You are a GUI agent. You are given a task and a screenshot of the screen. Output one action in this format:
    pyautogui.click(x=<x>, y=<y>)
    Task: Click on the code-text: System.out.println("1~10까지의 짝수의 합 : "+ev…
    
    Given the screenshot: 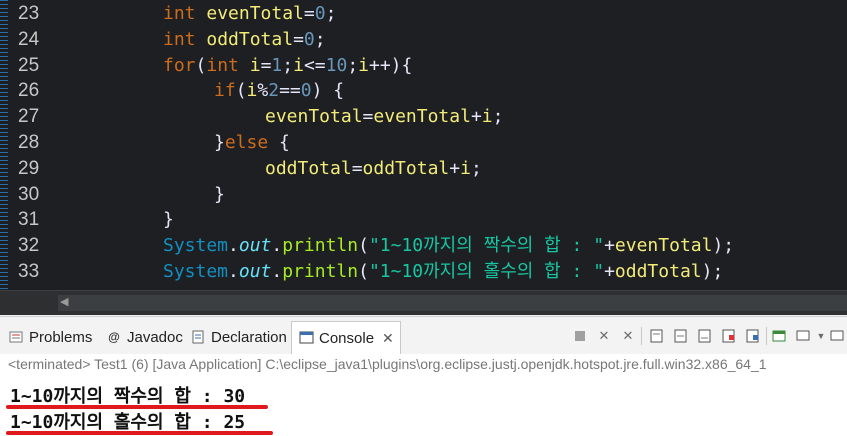 What is the action you would take?
    pyautogui.click(x=448, y=246)
    